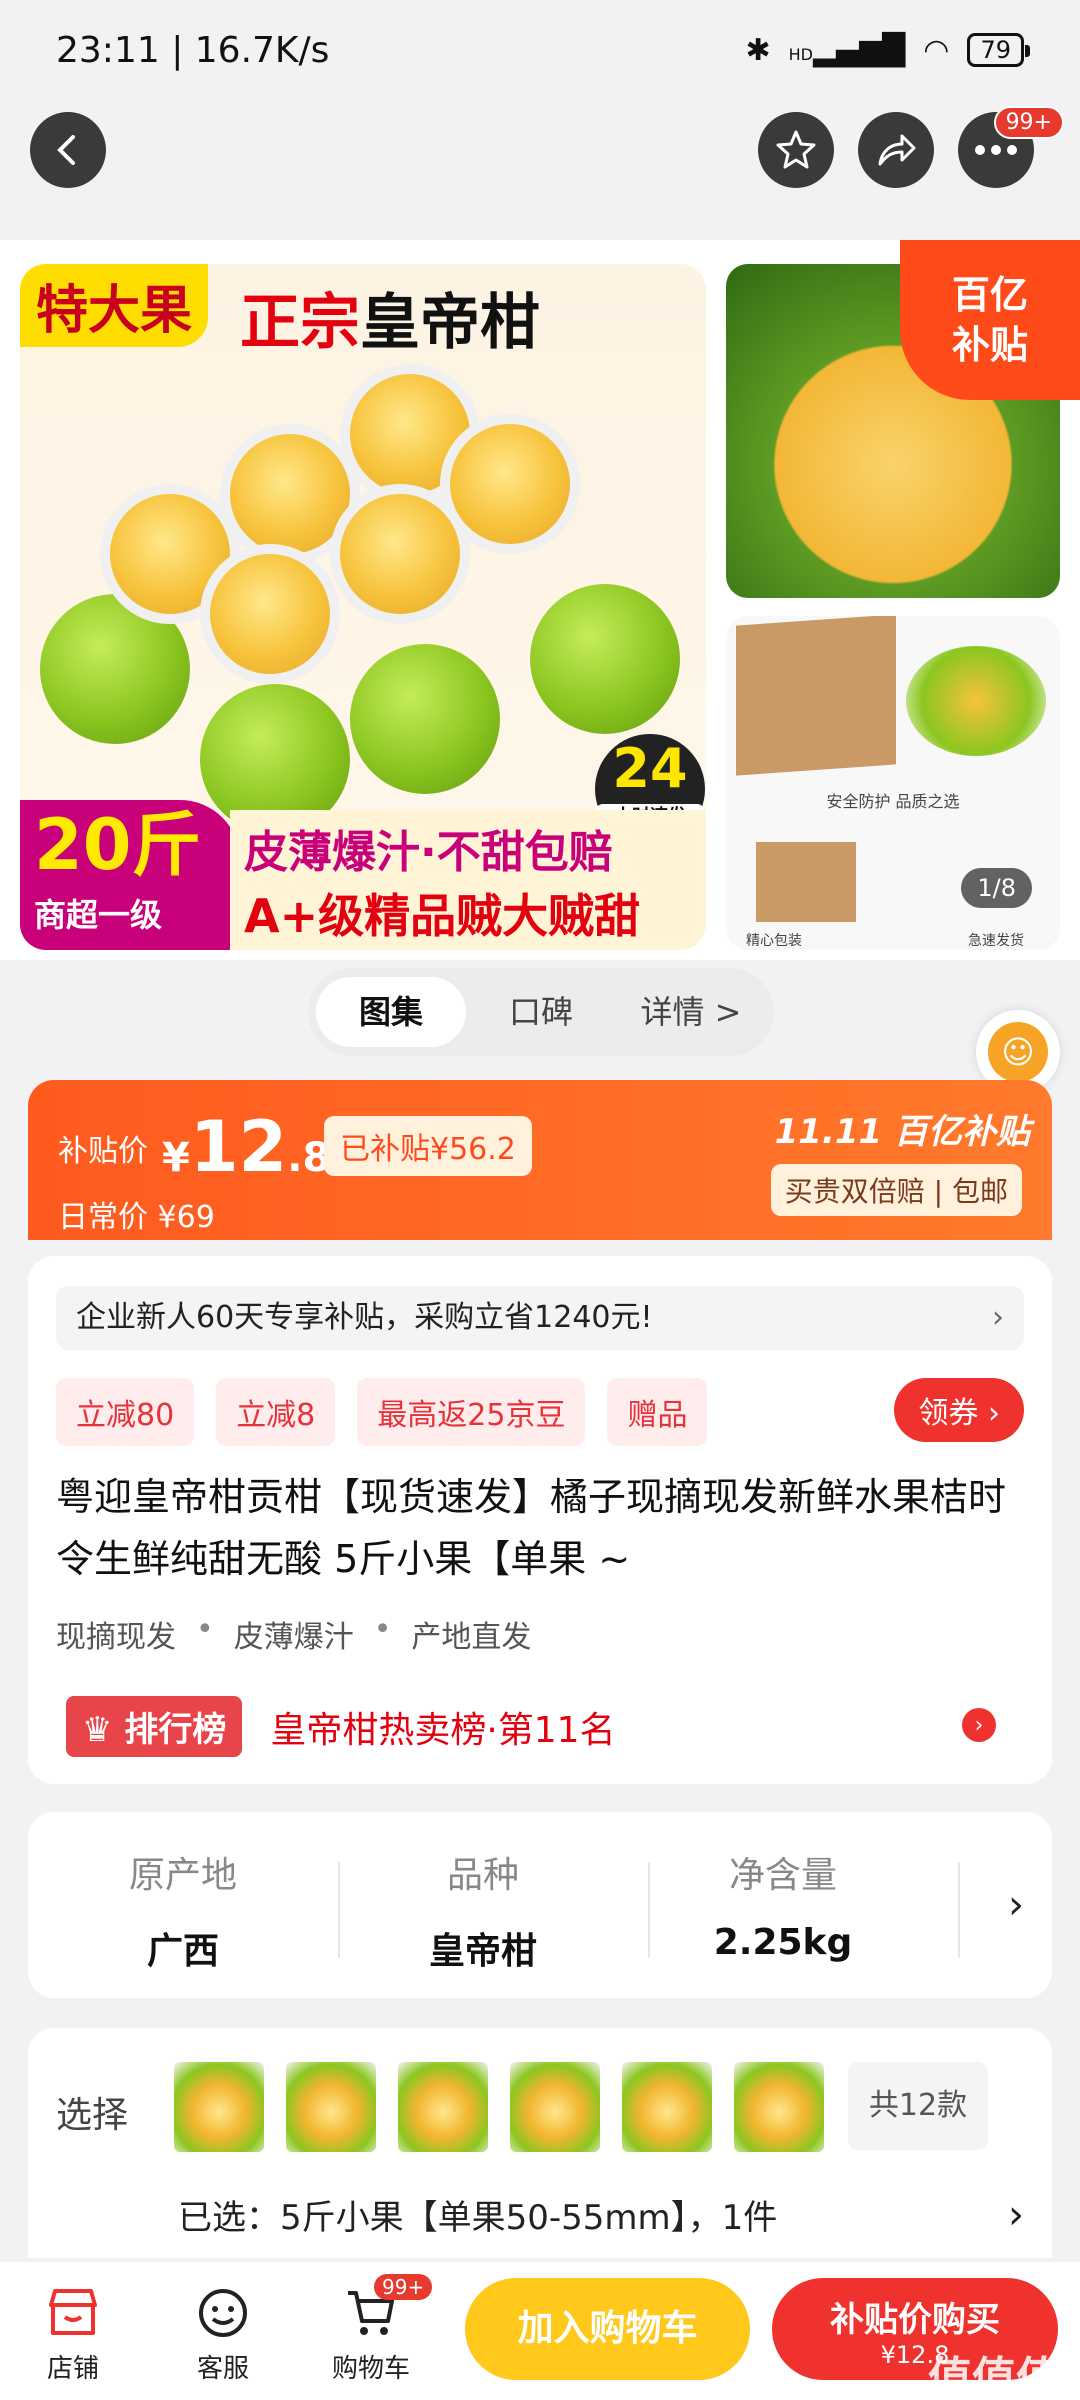 The width and height of the screenshot is (1080, 2400). Describe the element at coordinates (806, 882) in the screenshot. I see `small-box-illustration` at that location.